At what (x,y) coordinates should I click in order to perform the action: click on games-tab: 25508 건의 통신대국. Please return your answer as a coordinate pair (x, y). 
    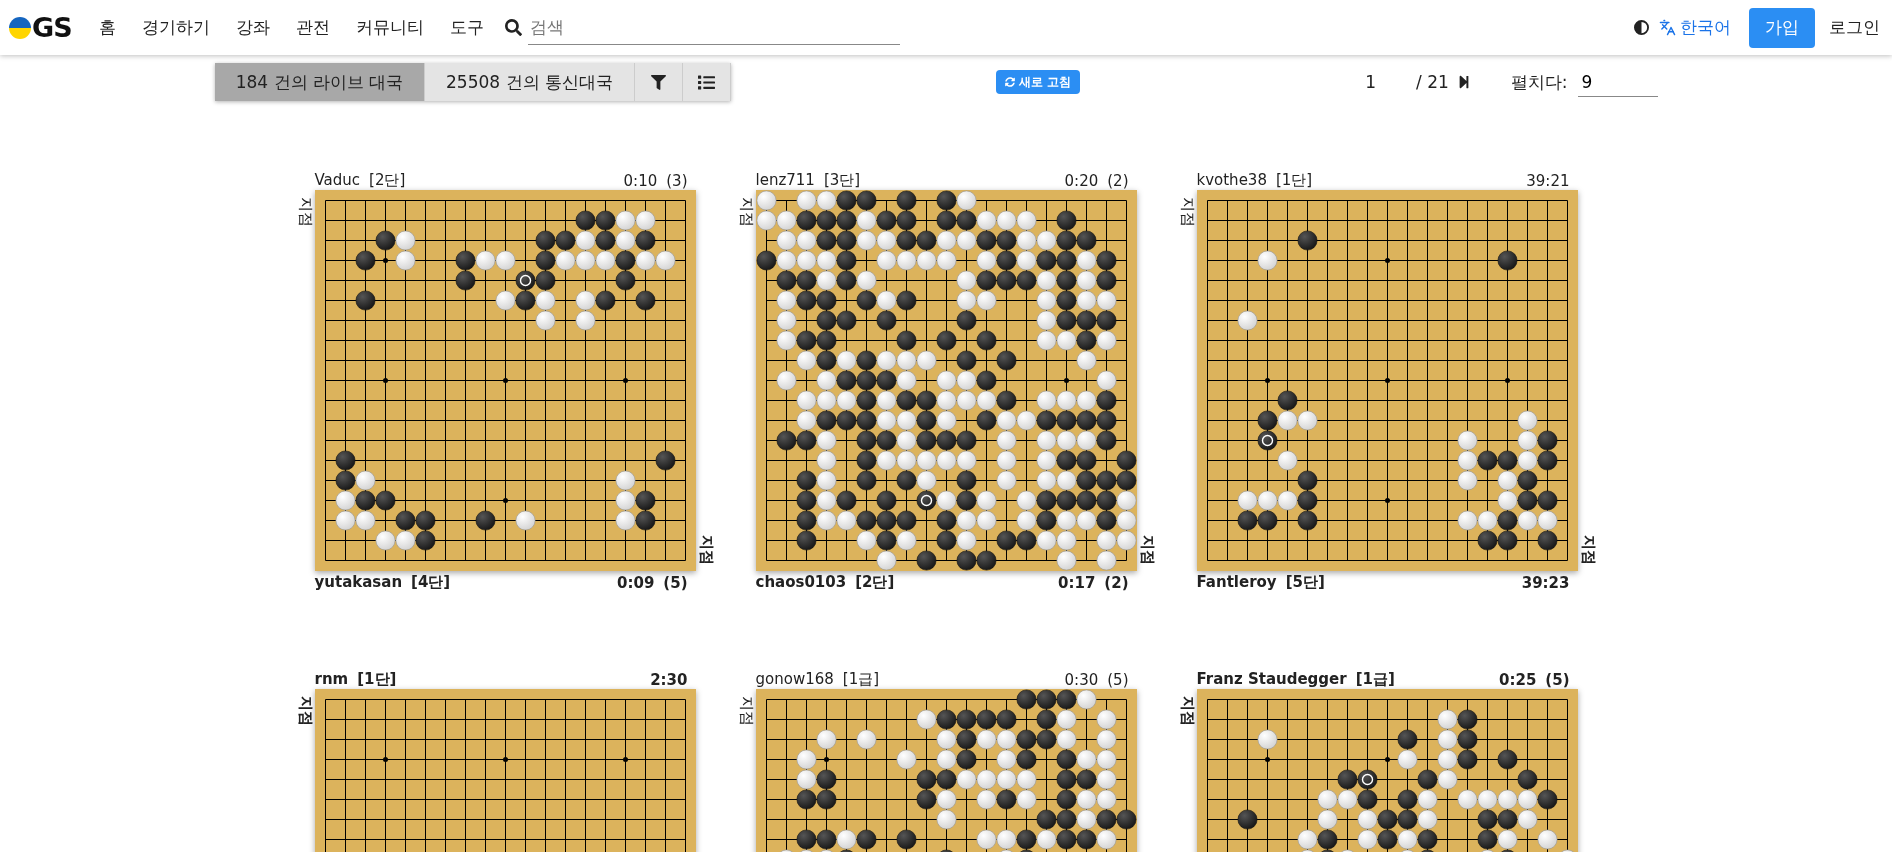
    Looking at the image, I should click on (530, 82).